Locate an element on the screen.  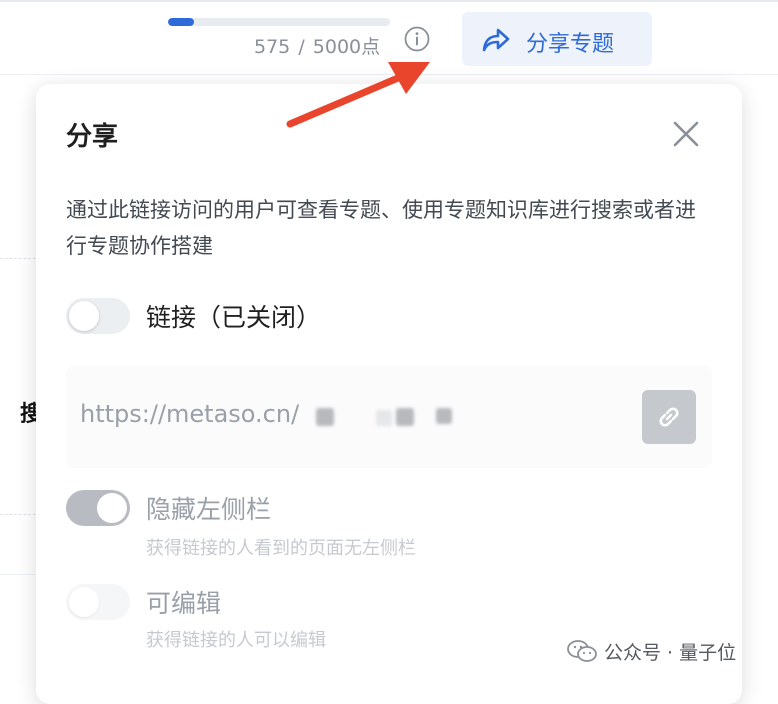
watermark-text: 公众号 · 量子位 is located at coordinates (670, 652).